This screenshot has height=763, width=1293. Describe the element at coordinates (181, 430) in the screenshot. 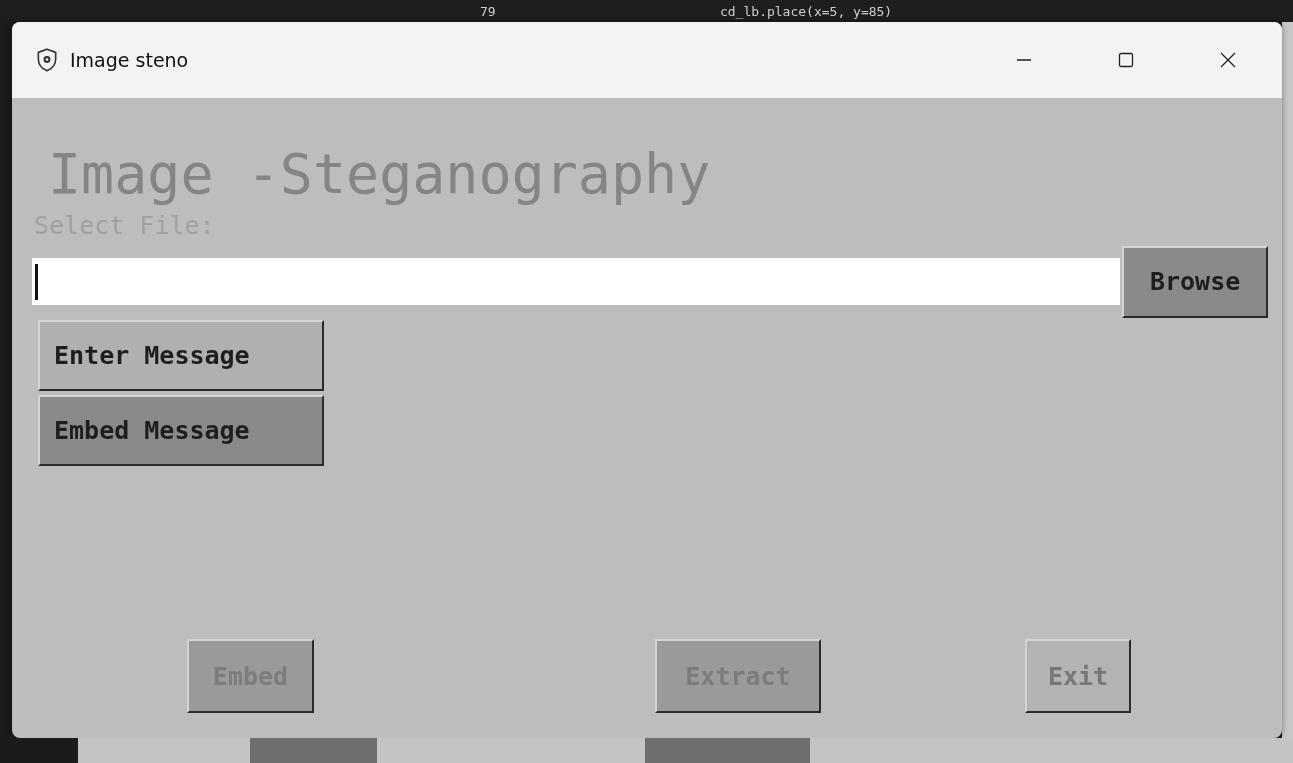

I see `message-button: Embed Message` at that location.